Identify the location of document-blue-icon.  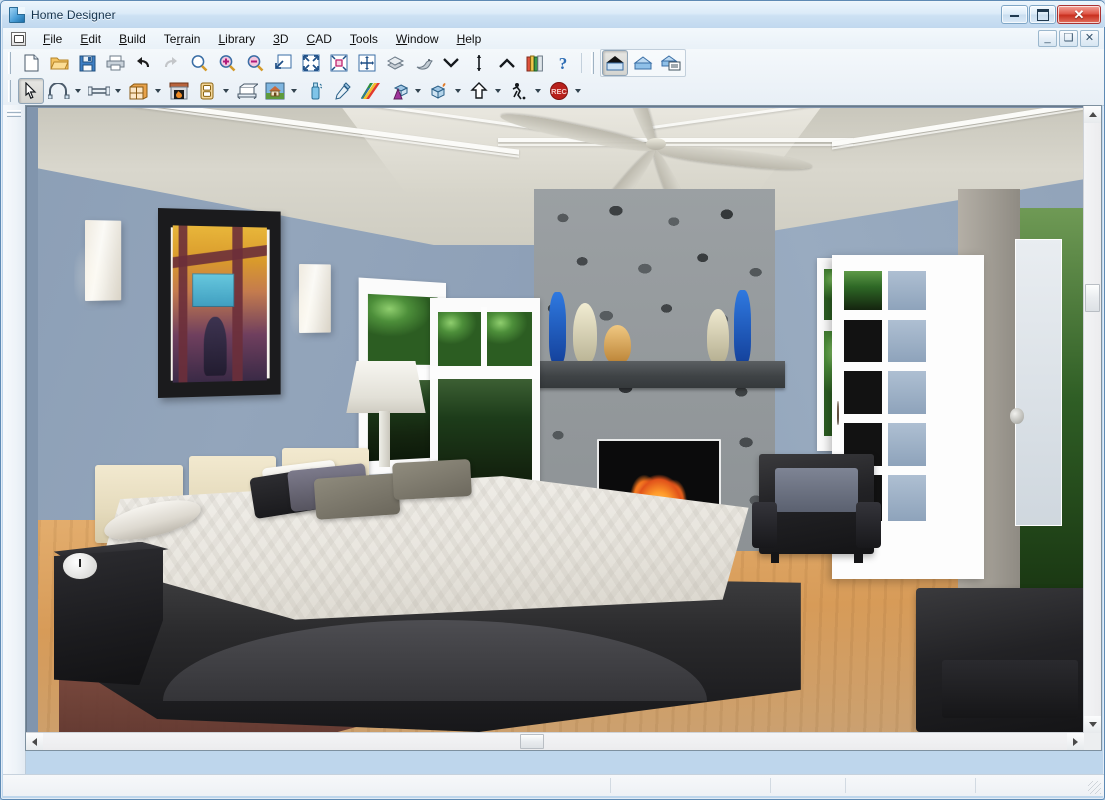
(17, 14).